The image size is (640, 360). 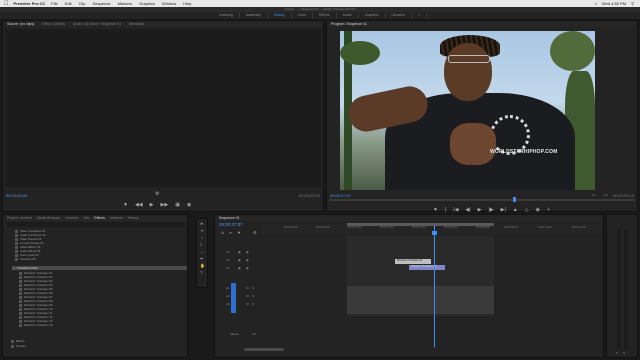 What do you see at coordinates (548, 229) in the screenshot?
I see `timeline-ruler-extended: 00;00;56;00 00;01;04;00 00;01;12;00` at bounding box center [548, 229].